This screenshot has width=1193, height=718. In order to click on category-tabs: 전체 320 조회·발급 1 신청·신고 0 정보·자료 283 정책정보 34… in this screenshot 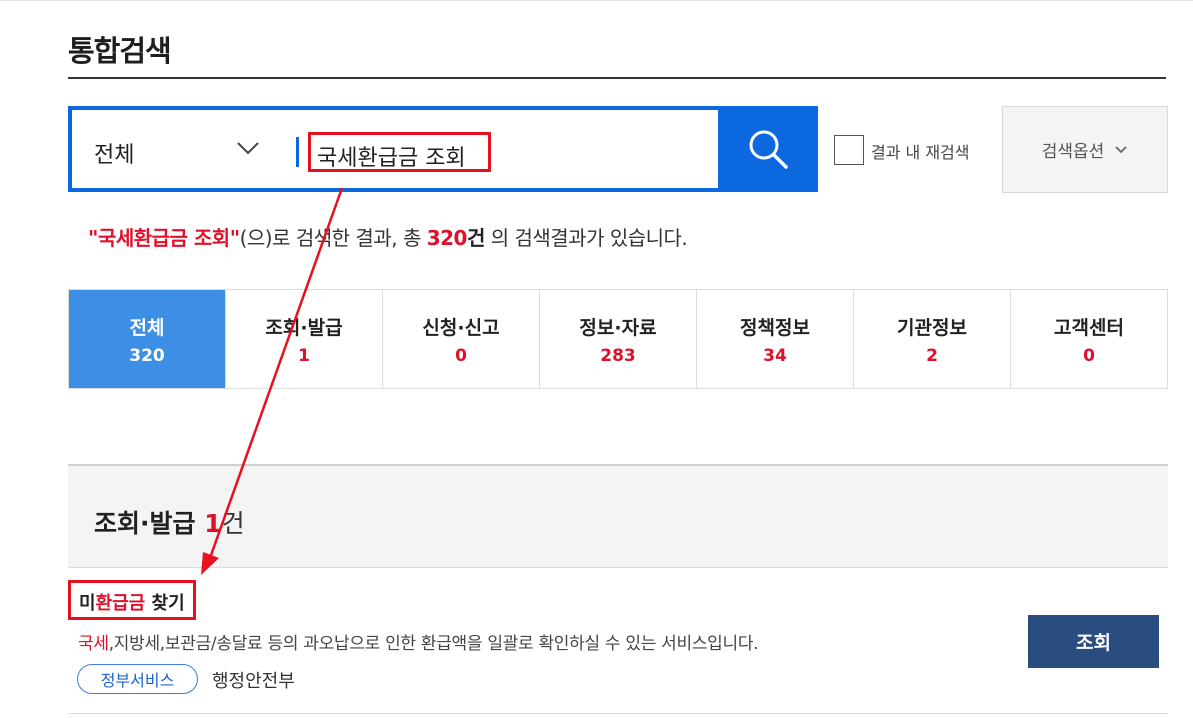, I will do `click(618, 339)`.